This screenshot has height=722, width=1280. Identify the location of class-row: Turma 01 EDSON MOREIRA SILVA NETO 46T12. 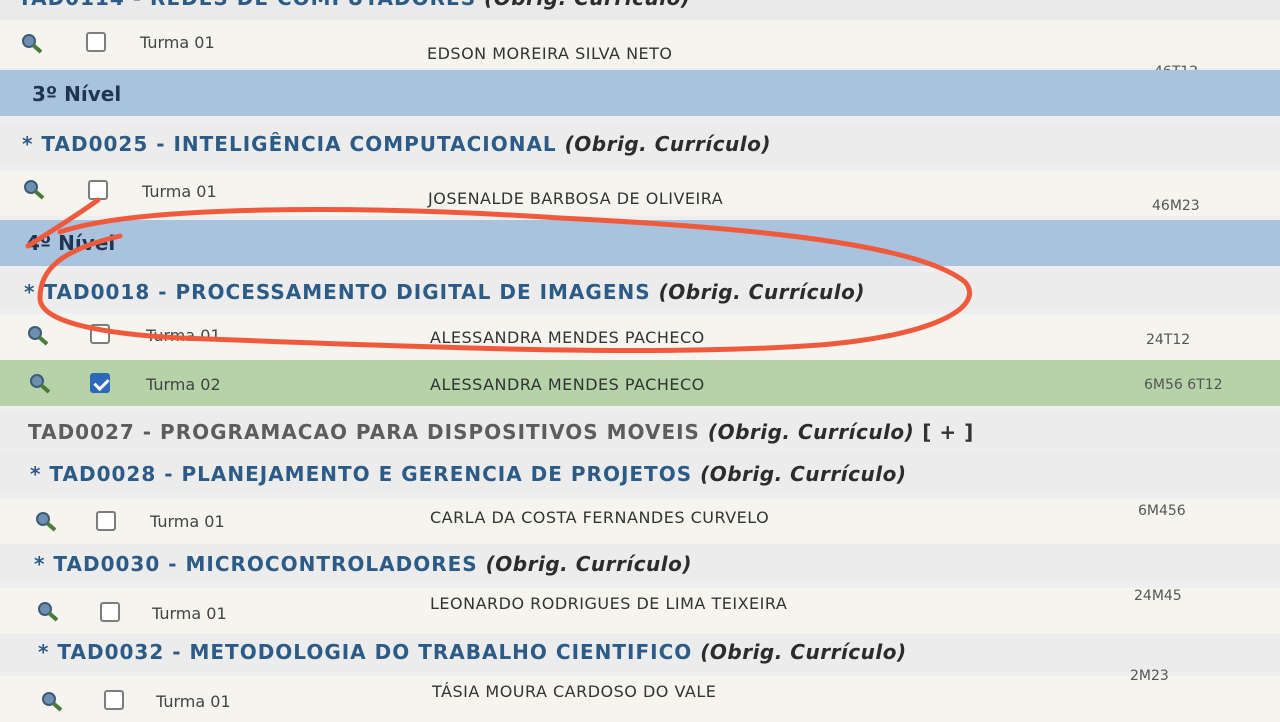
(640, 50).